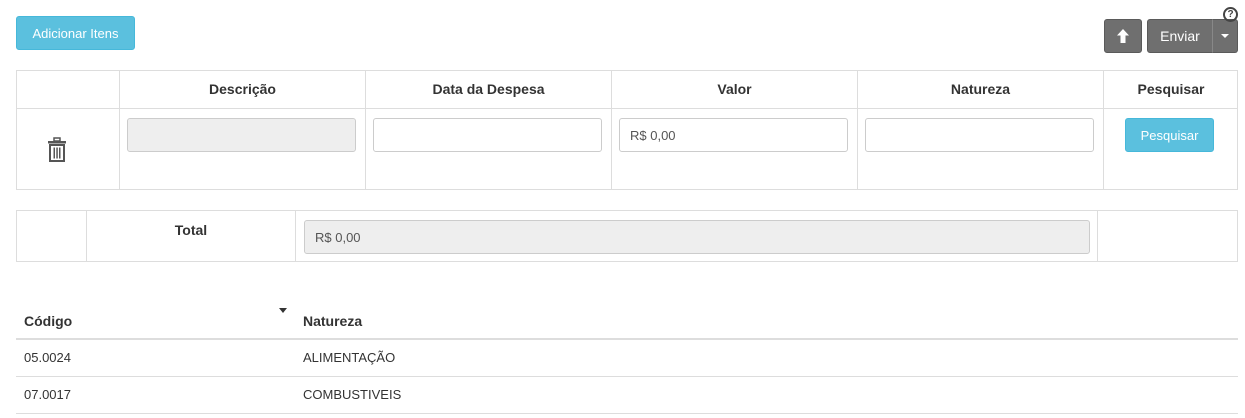 This screenshot has height=418, width=1245. Describe the element at coordinates (47, 394) in the screenshot. I see `list-cell-codigo: 07.0017` at that location.